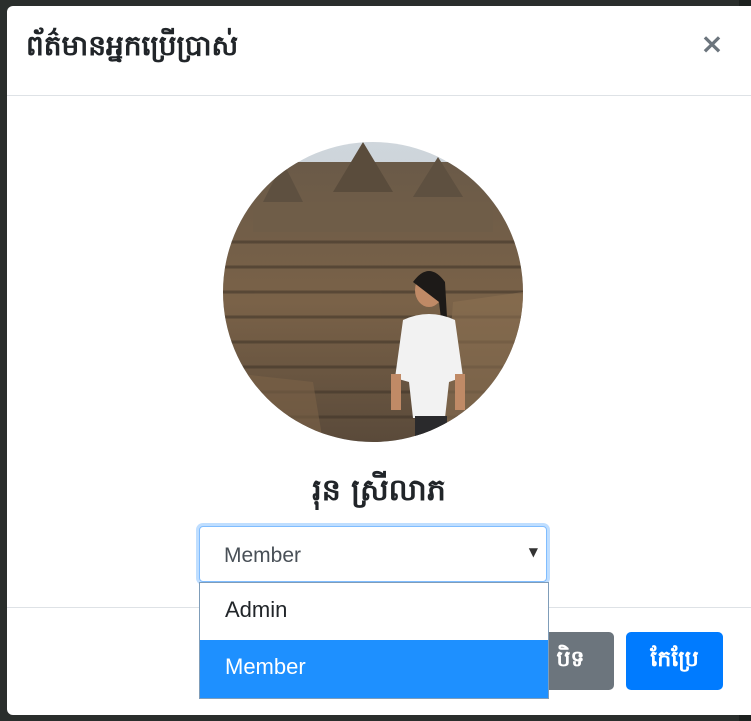 The height and width of the screenshot is (721, 751). I want to click on role-option-label: Member, so click(265, 666).